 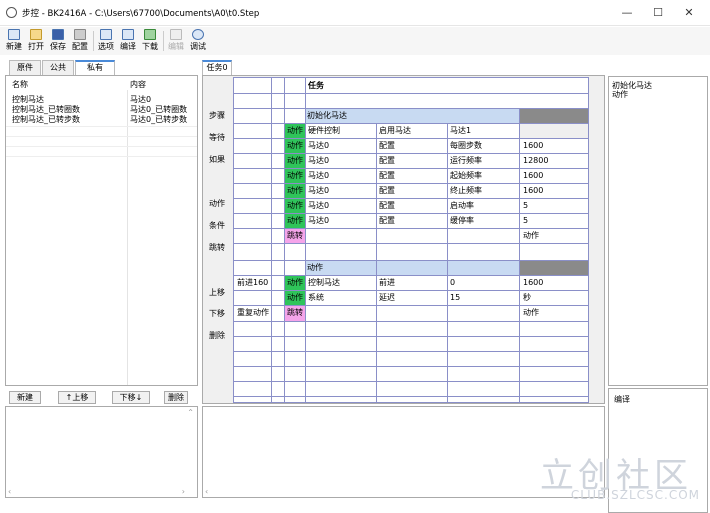 I want to click on cell-target: 硬件控制, so click(x=341, y=131).